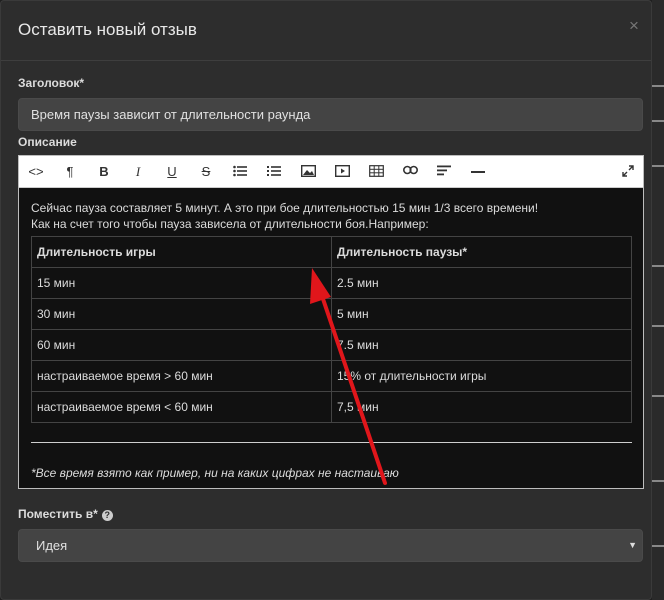  What do you see at coordinates (107, 515) in the screenshot?
I see `help-icon: ?` at bounding box center [107, 515].